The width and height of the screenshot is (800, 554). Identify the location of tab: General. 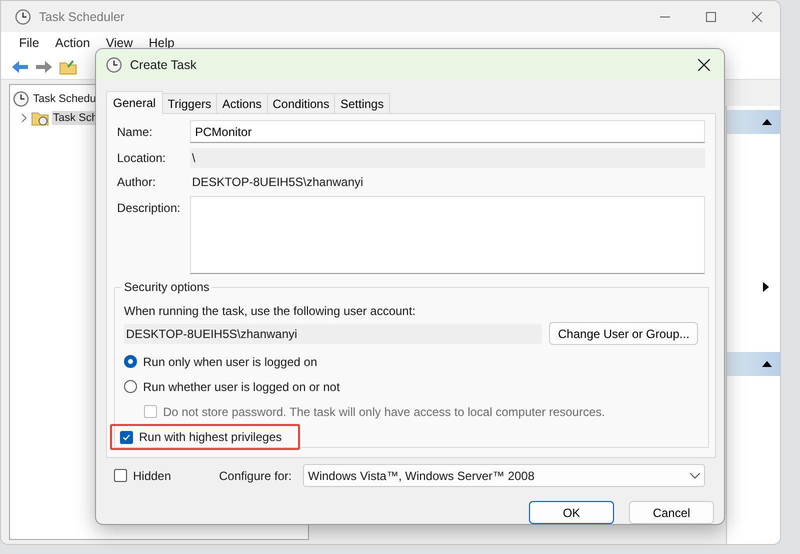
(134, 102).